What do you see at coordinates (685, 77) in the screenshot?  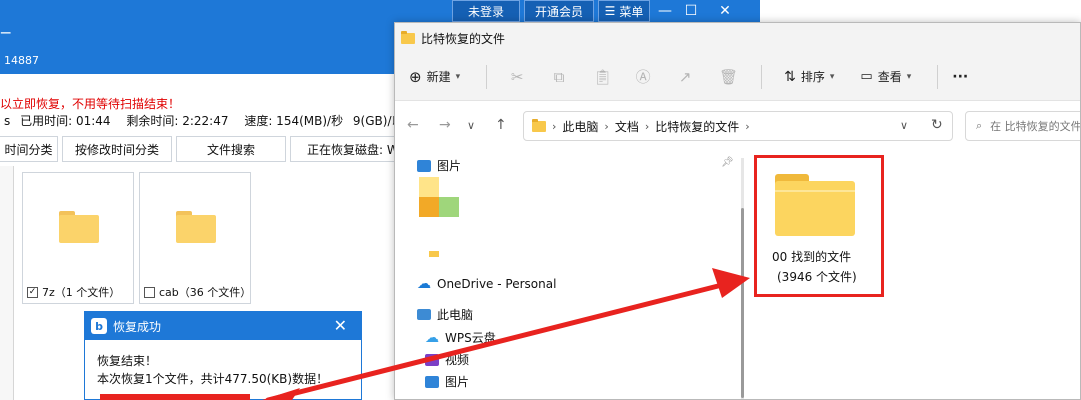 I see `share-icon: ↗` at bounding box center [685, 77].